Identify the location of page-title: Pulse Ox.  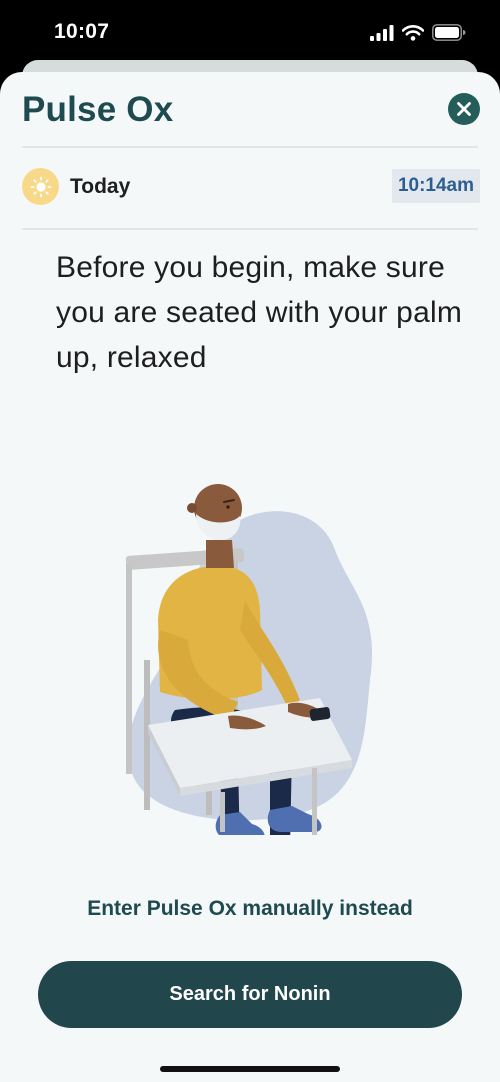
(98, 109).